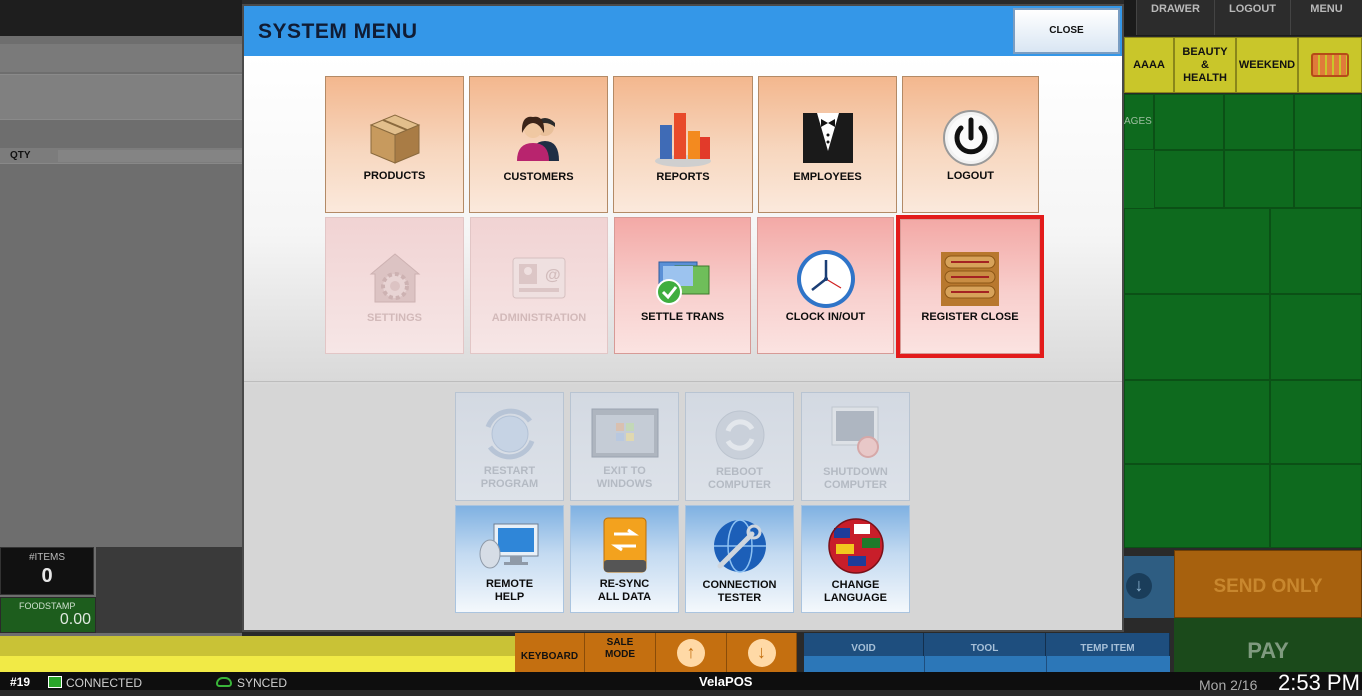 This screenshot has height=696, width=1362. I want to click on tile-label-line1: SHUTDOWN, so click(855, 472).